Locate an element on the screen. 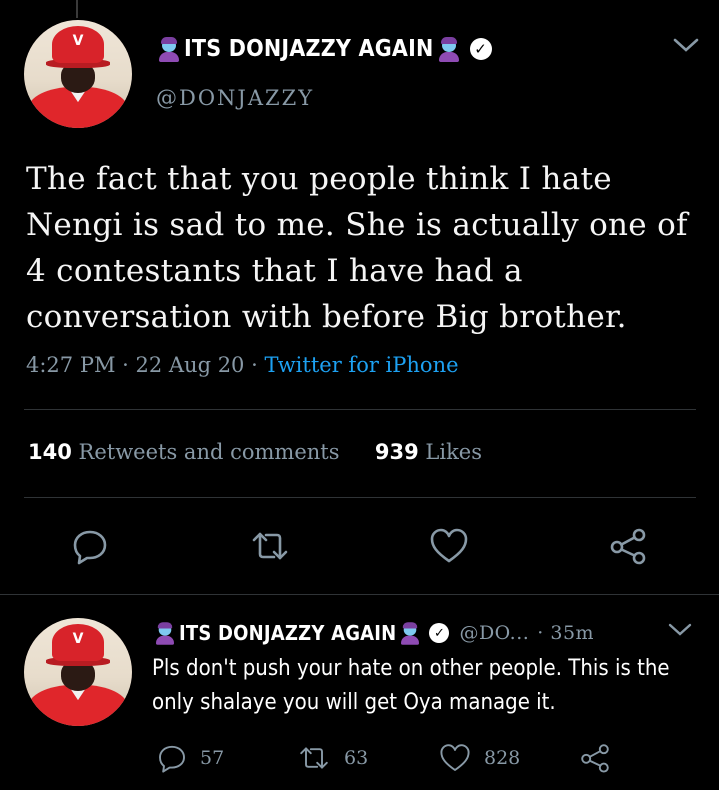  likes-stat: 939 Likes is located at coordinates (428, 452).